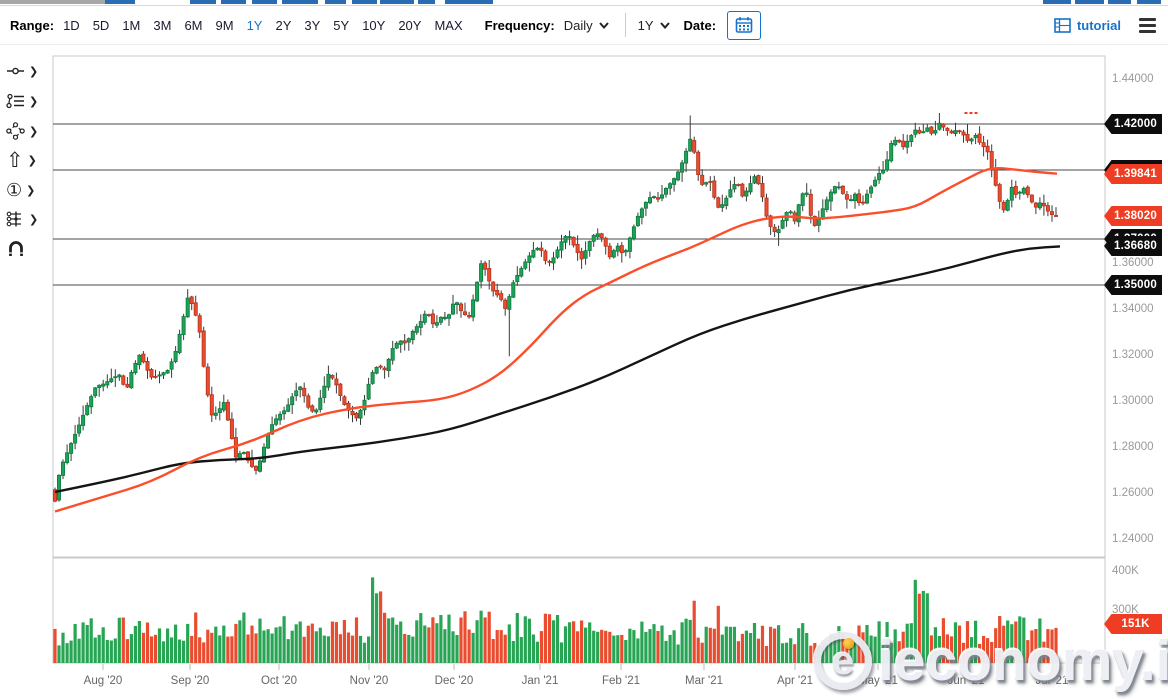 Image resolution: width=1168 pixels, height=699 pixels. Describe the element at coordinates (540, 681) in the screenshot. I see `svg-text: Jan '21` at that location.